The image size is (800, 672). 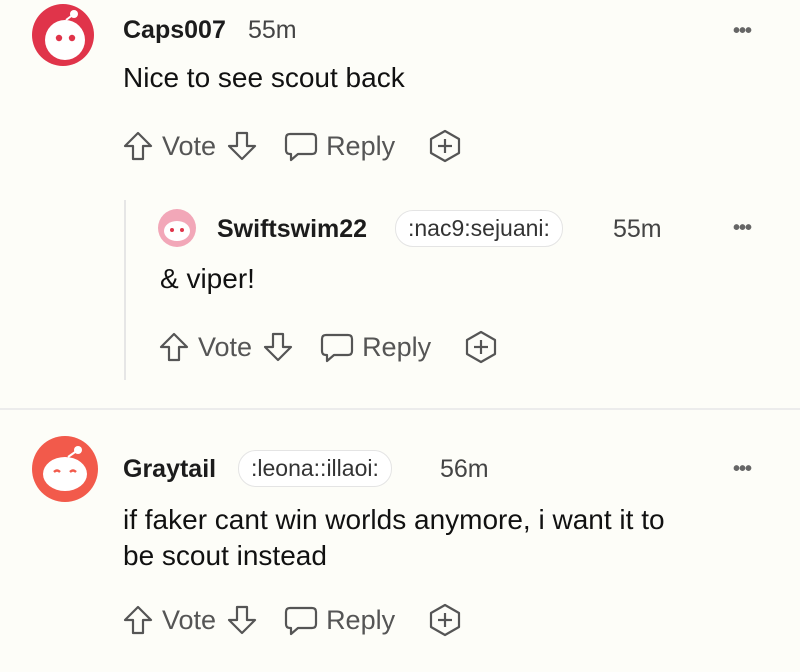 What do you see at coordinates (174, 30) in the screenshot?
I see `username: Caps007` at bounding box center [174, 30].